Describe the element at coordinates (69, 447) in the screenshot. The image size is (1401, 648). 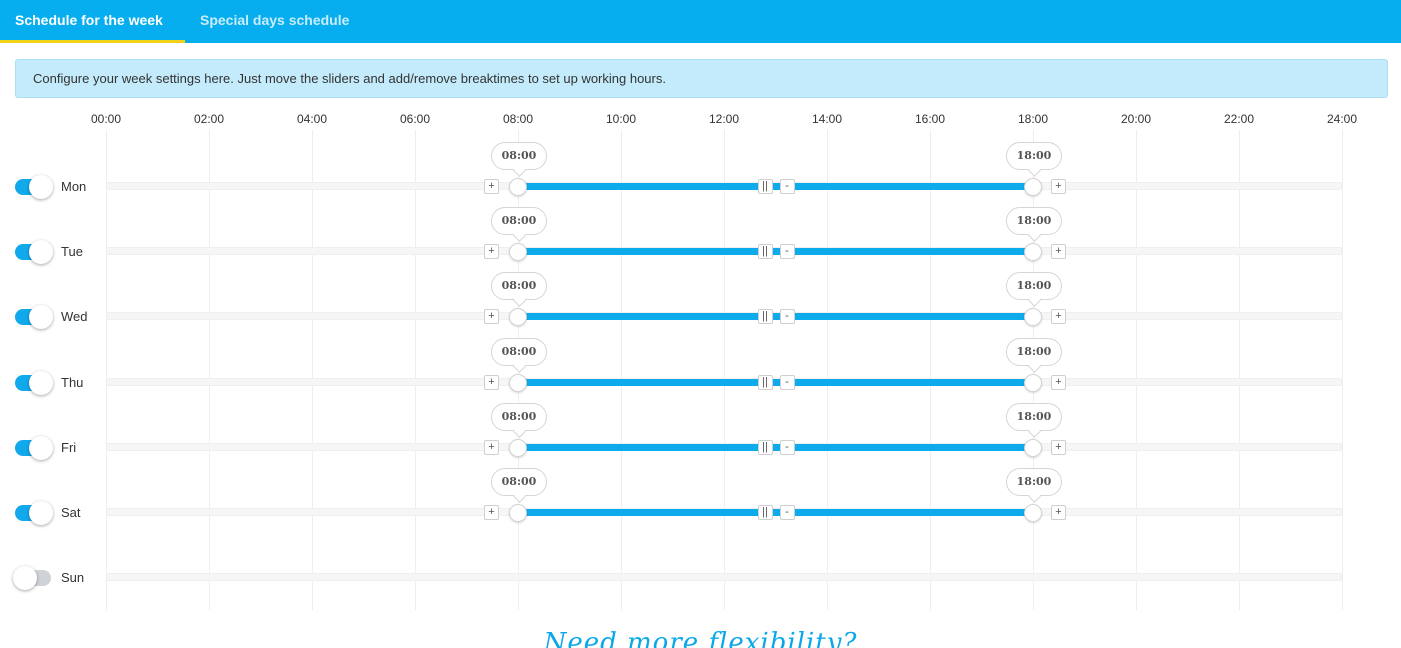
I see `day-label: Fri` at that location.